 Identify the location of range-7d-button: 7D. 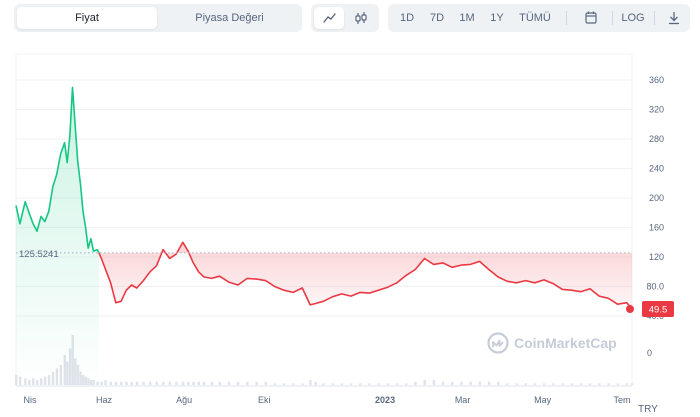
(437, 18).